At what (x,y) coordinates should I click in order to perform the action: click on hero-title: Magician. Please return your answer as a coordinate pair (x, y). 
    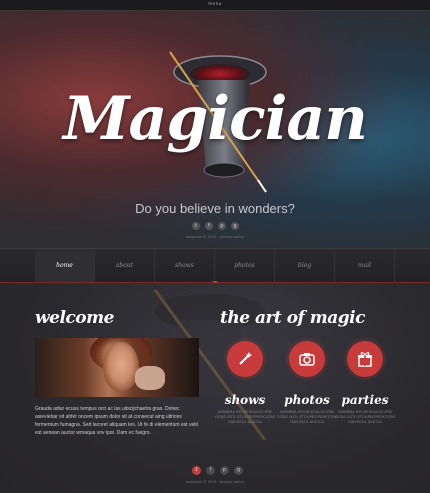
    Looking at the image, I should click on (215, 119).